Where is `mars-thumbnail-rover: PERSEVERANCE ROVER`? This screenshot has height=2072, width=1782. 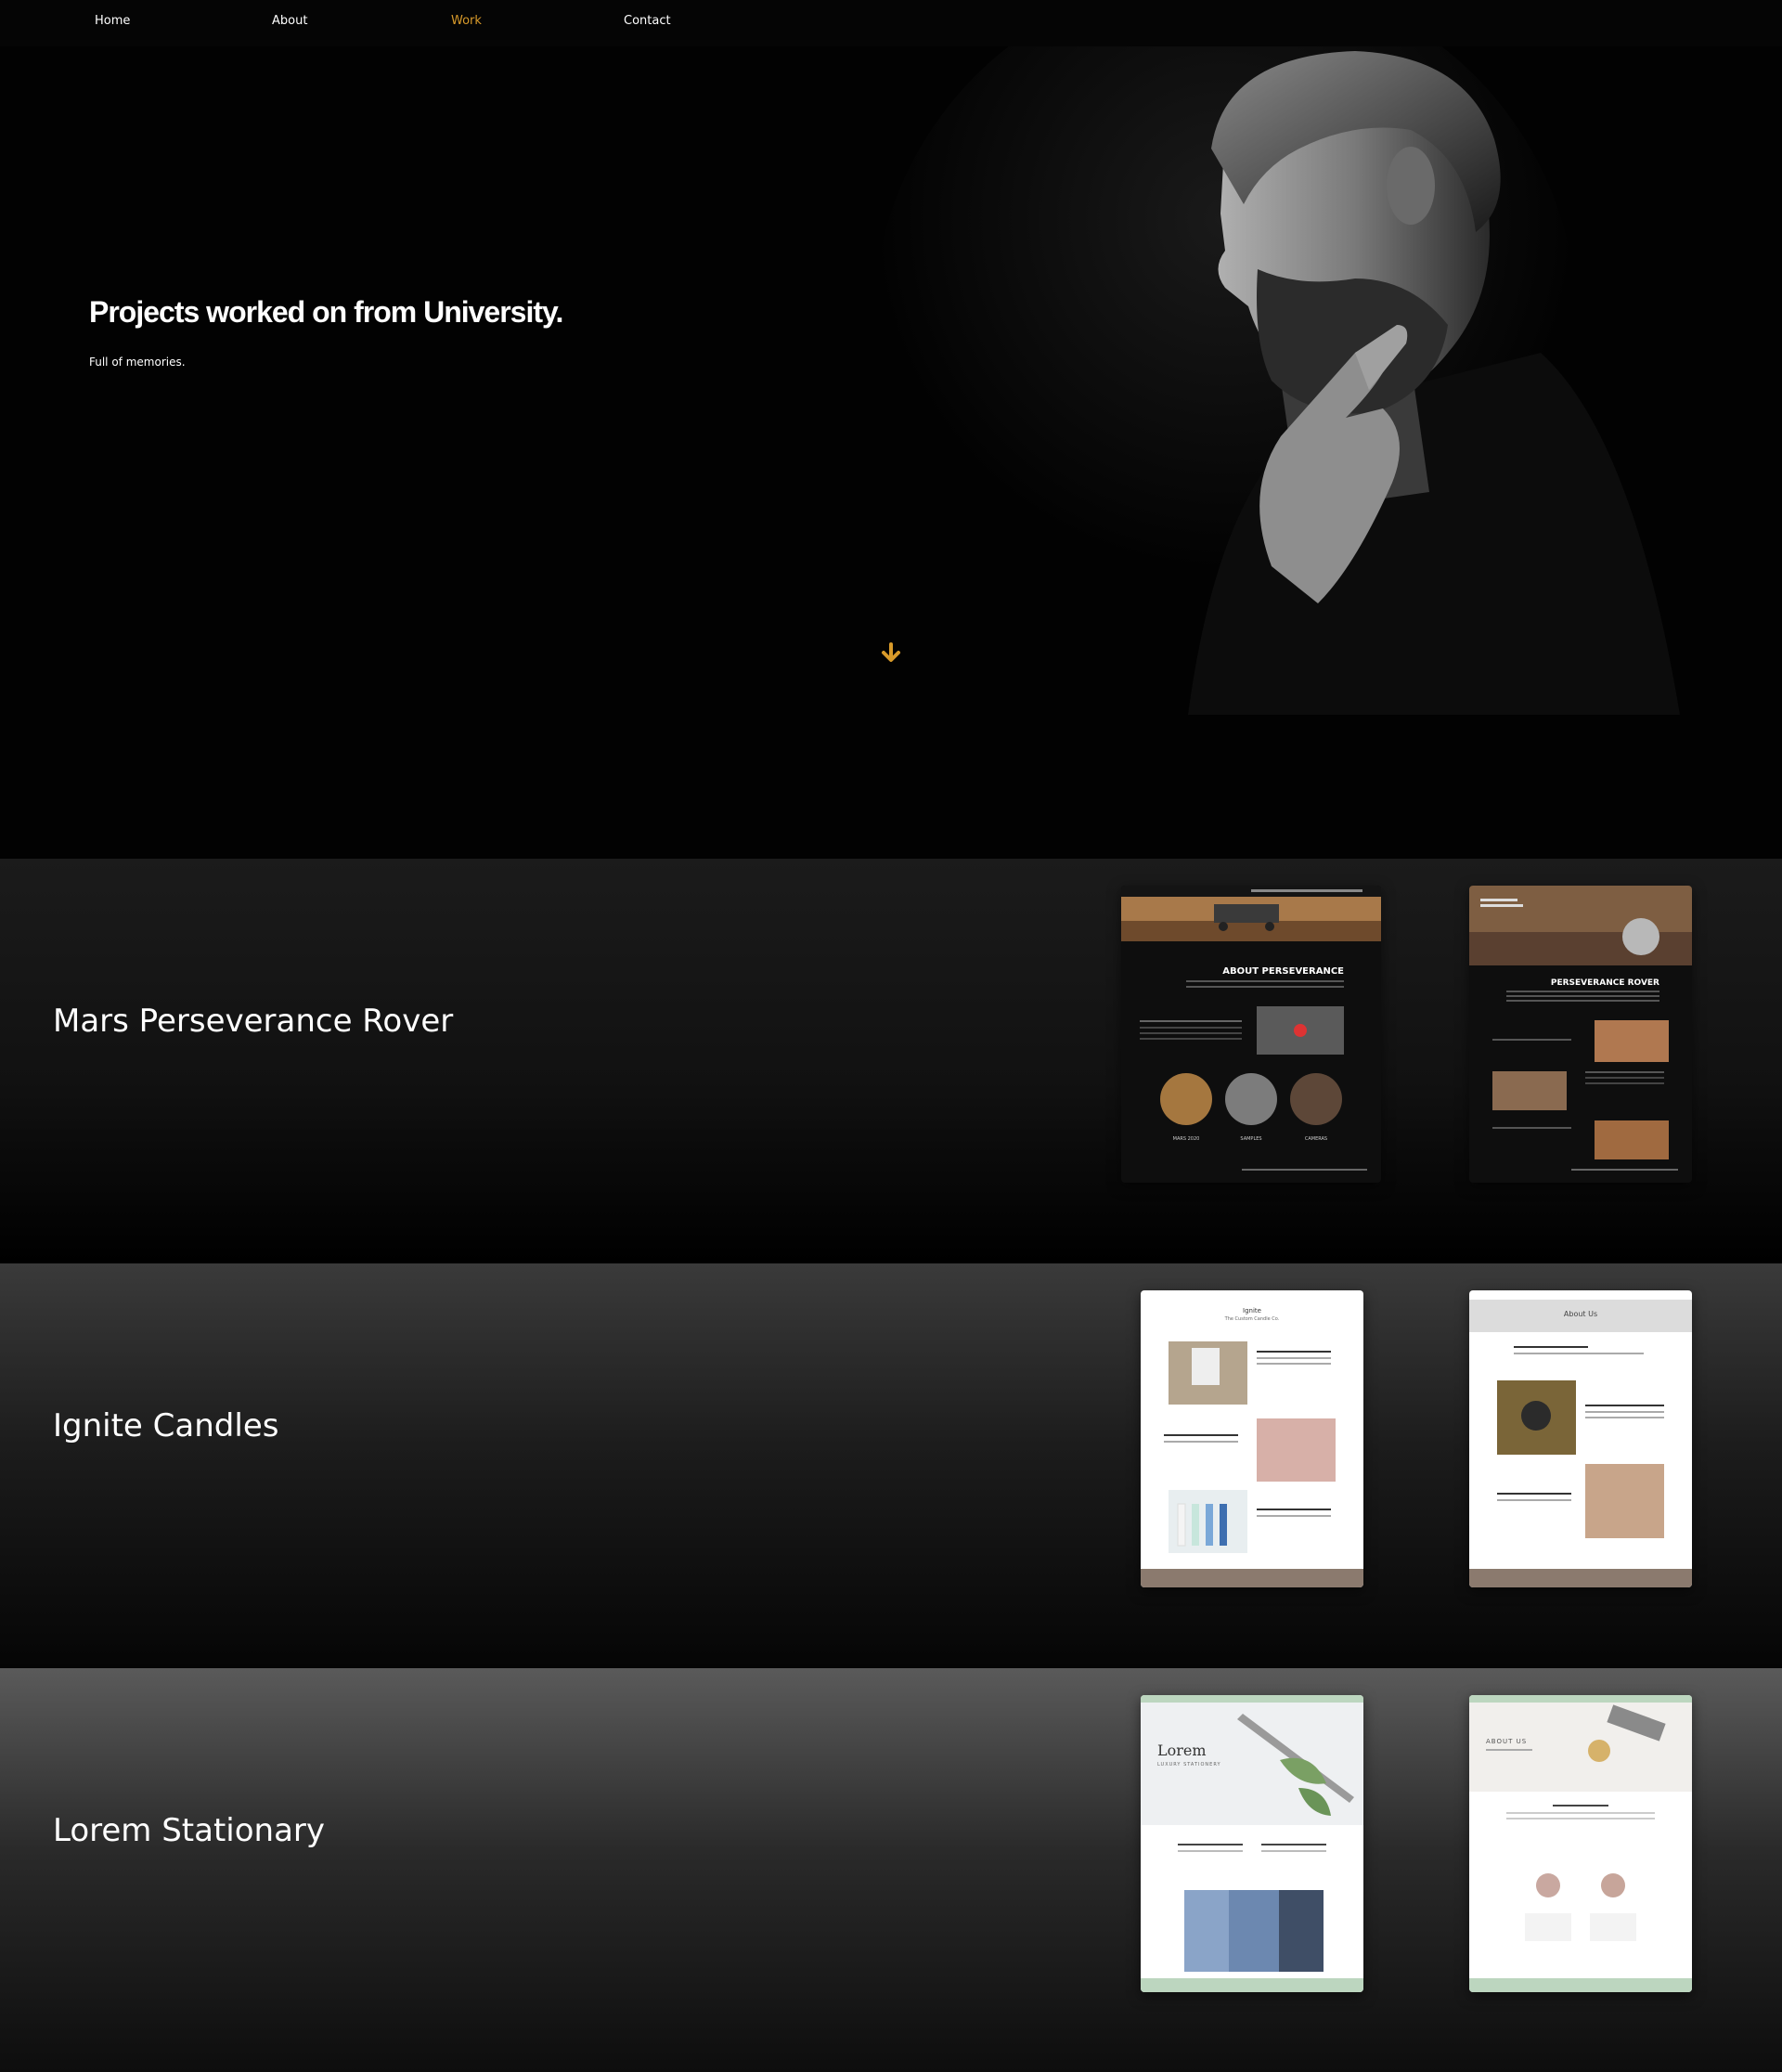 mars-thumbnail-rover: PERSEVERANCE ROVER is located at coordinates (1580, 1034).